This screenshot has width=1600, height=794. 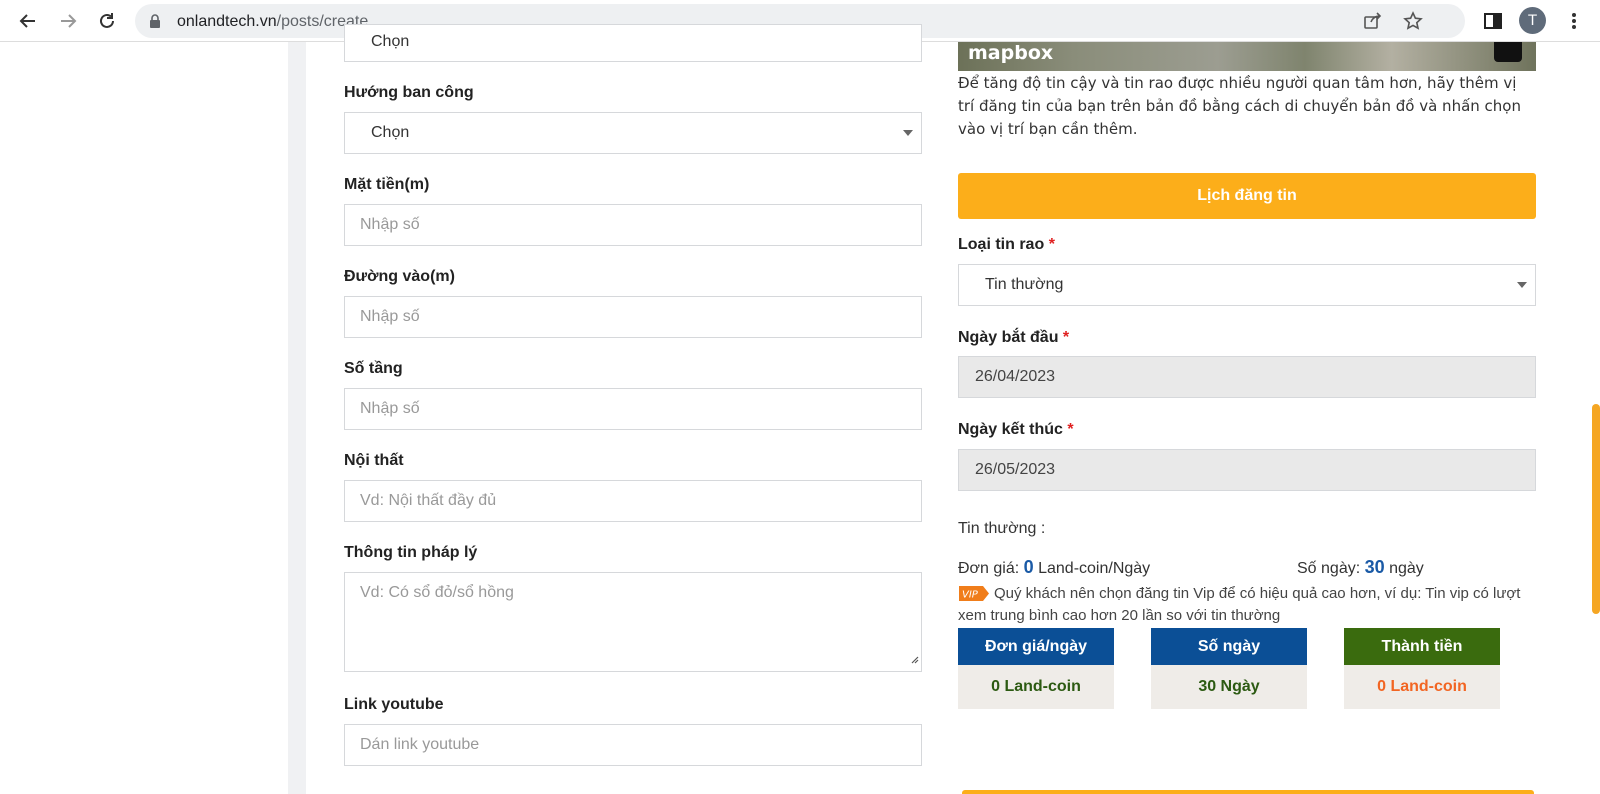 What do you see at coordinates (1036, 687) in the screenshot?
I see `tile-unit-price-value: 0 Land-coin` at bounding box center [1036, 687].